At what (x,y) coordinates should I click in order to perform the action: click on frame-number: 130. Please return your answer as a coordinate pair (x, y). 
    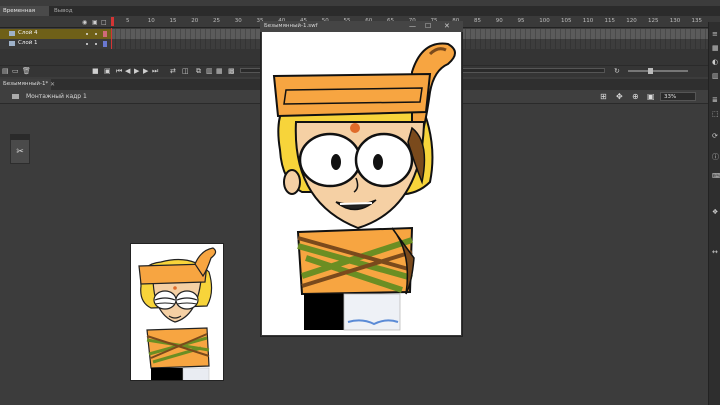
    Looking at the image, I should click on (675, 21).